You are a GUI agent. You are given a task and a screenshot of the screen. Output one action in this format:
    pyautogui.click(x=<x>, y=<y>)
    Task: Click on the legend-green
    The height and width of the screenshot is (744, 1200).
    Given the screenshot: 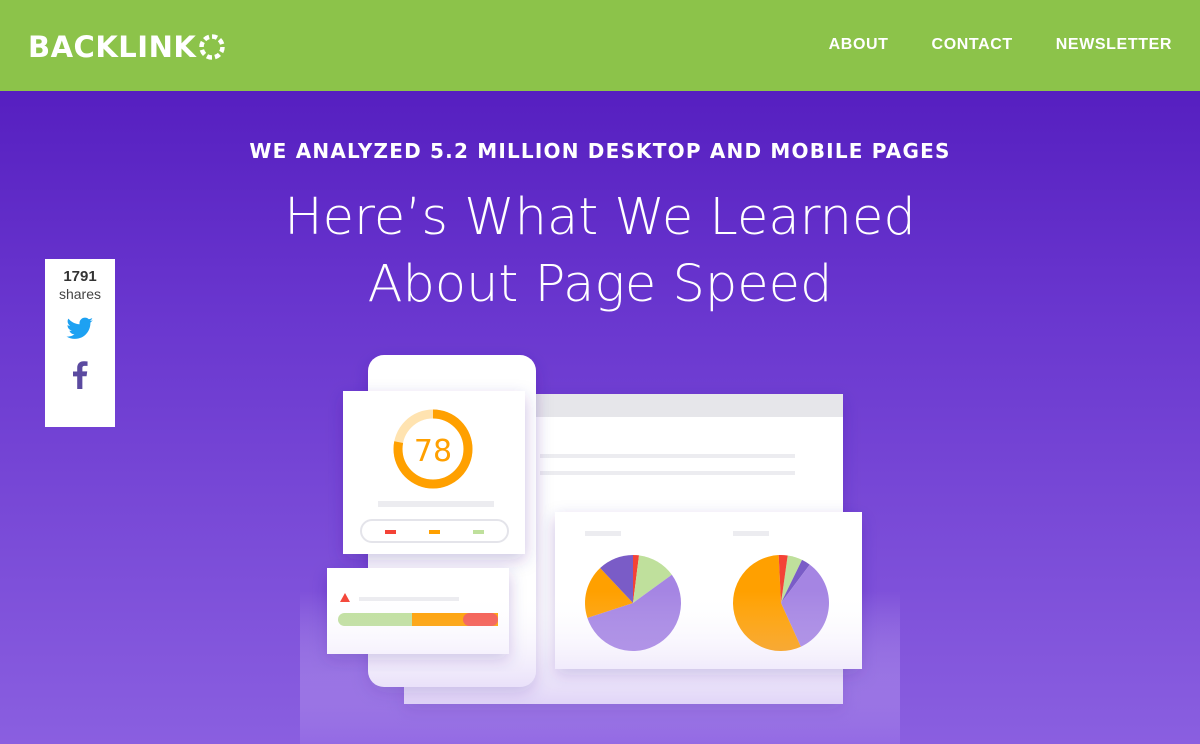 What is the action you would take?
    pyautogui.click(x=478, y=532)
    